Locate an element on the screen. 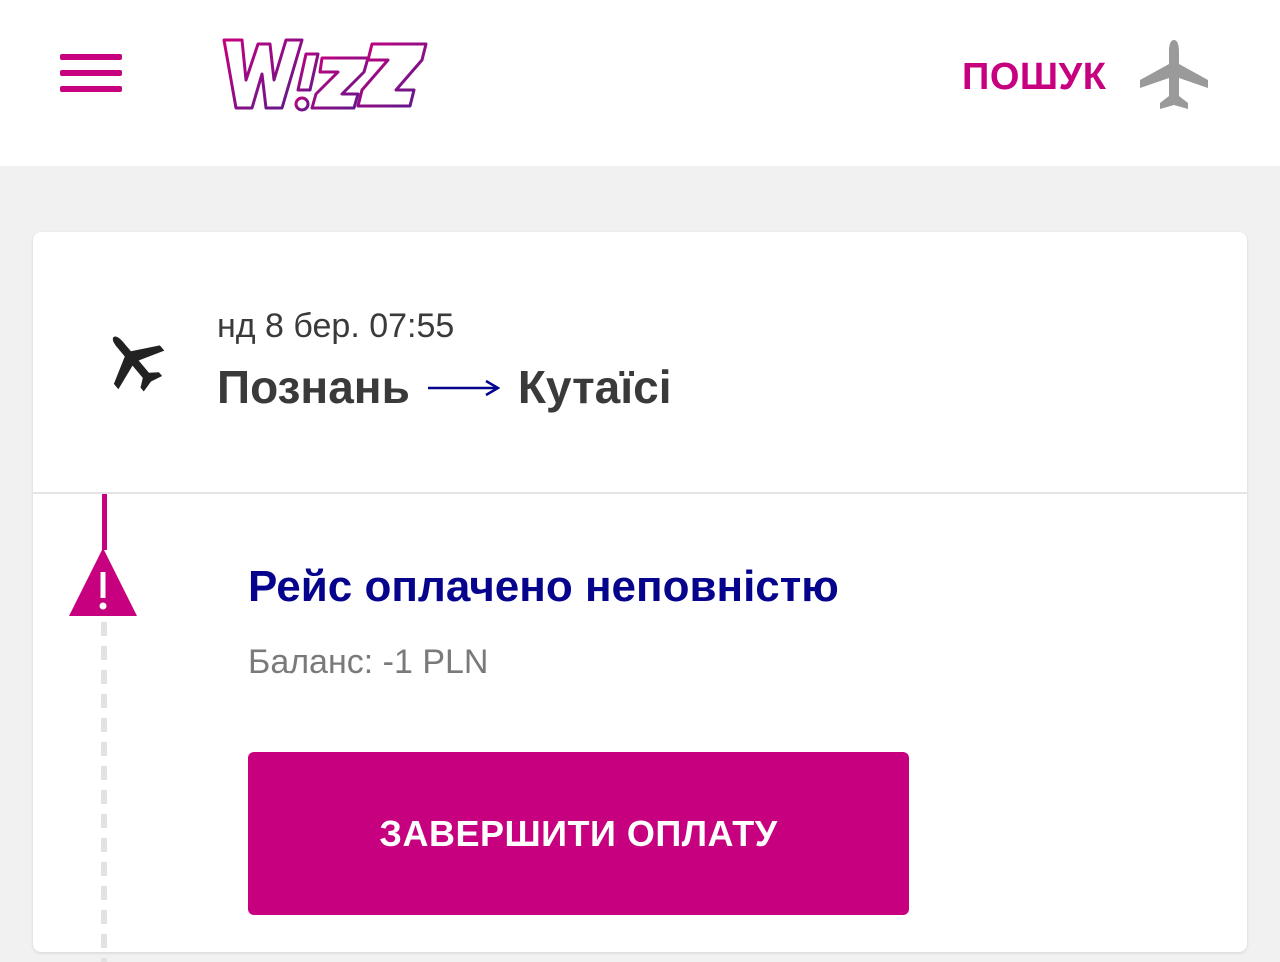 This screenshot has width=1280, height=962. timeline-line is located at coordinates (104, 522).